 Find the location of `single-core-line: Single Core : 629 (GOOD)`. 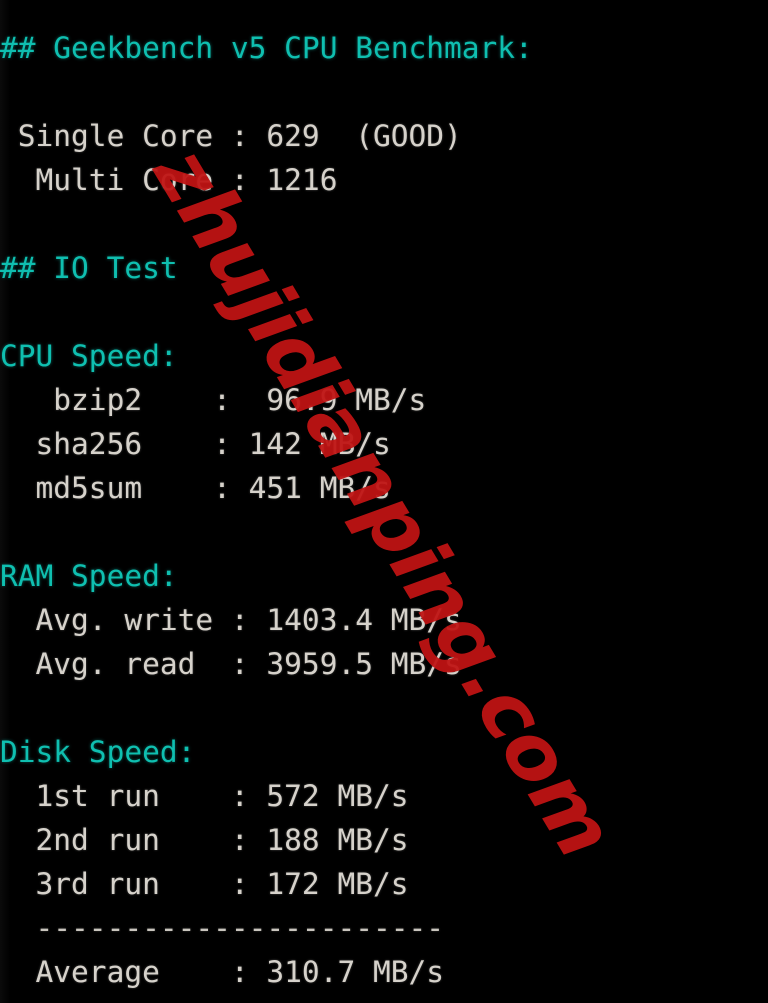

single-core-line: Single Core : 629 (GOOD) is located at coordinates (231, 136).